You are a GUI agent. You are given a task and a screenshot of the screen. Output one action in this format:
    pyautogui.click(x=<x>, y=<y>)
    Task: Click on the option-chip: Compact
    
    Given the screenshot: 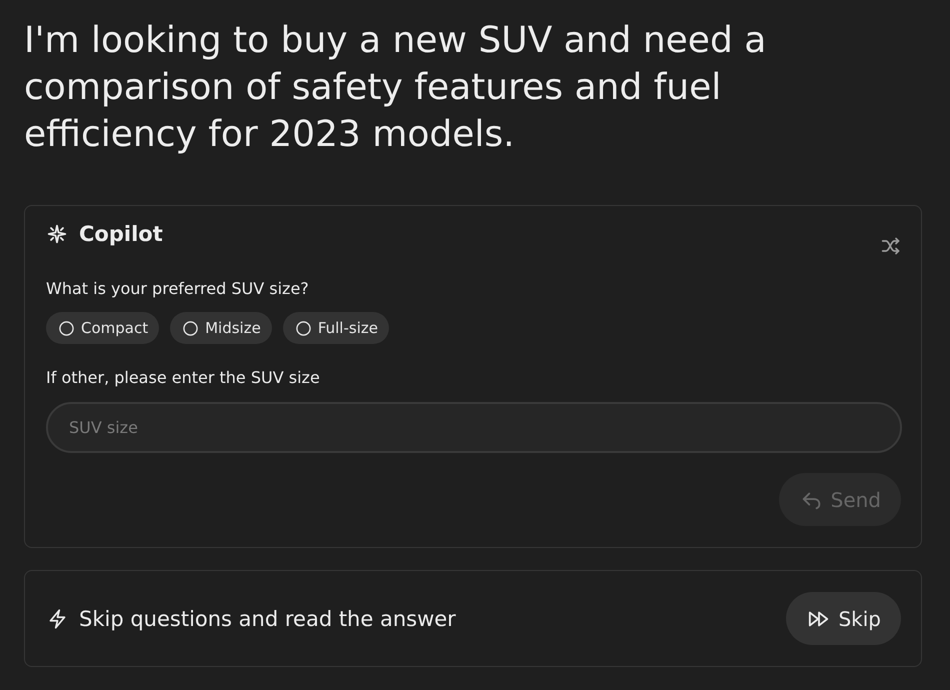 What is the action you would take?
    pyautogui.click(x=103, y=328)
    